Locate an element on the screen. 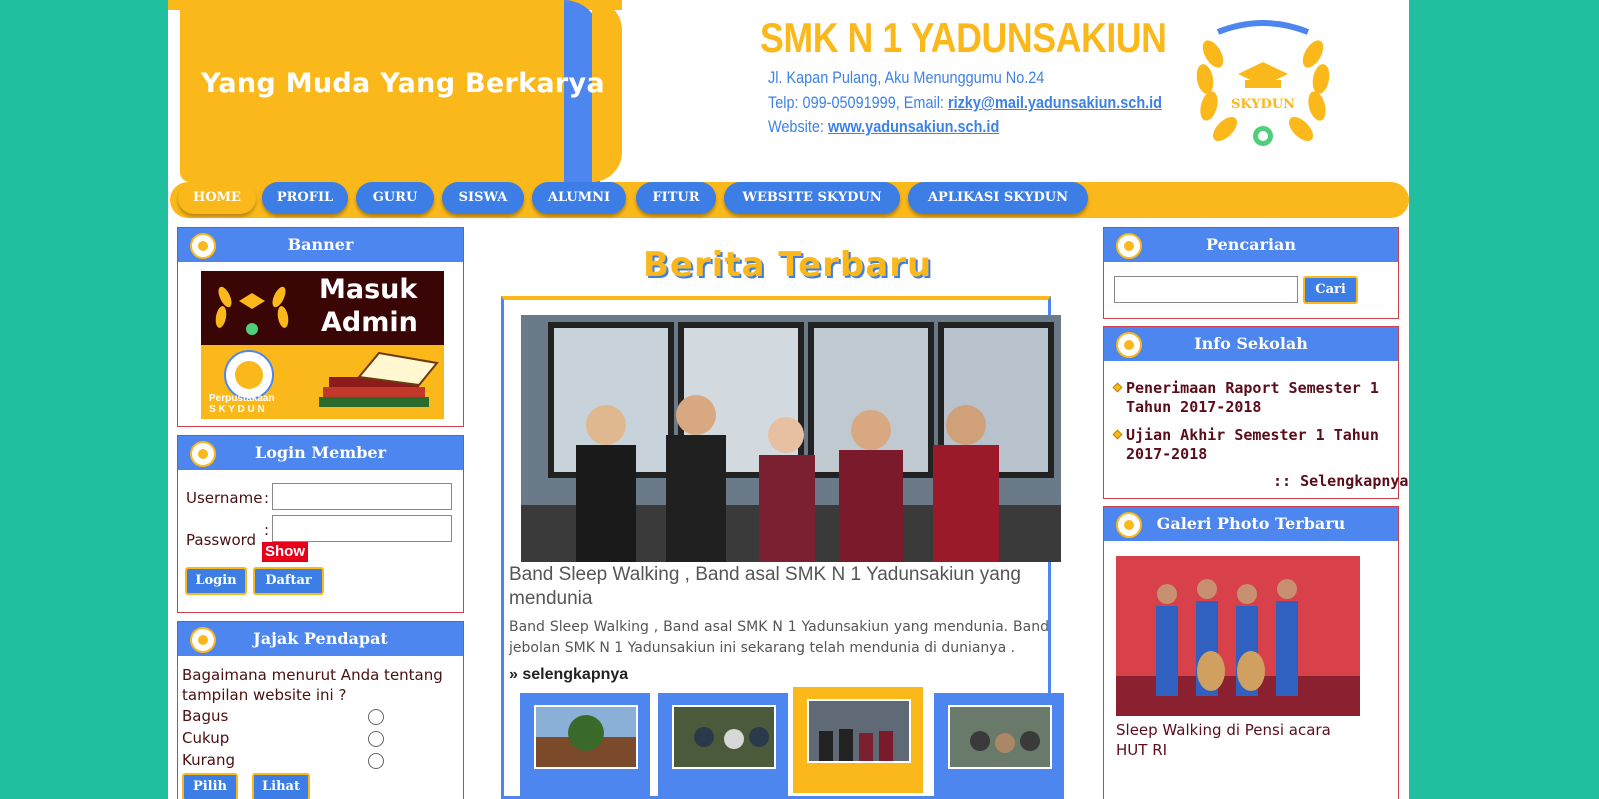 The image size is (1599, 799). show-password-button: Show is located at coordinates (285, 552).